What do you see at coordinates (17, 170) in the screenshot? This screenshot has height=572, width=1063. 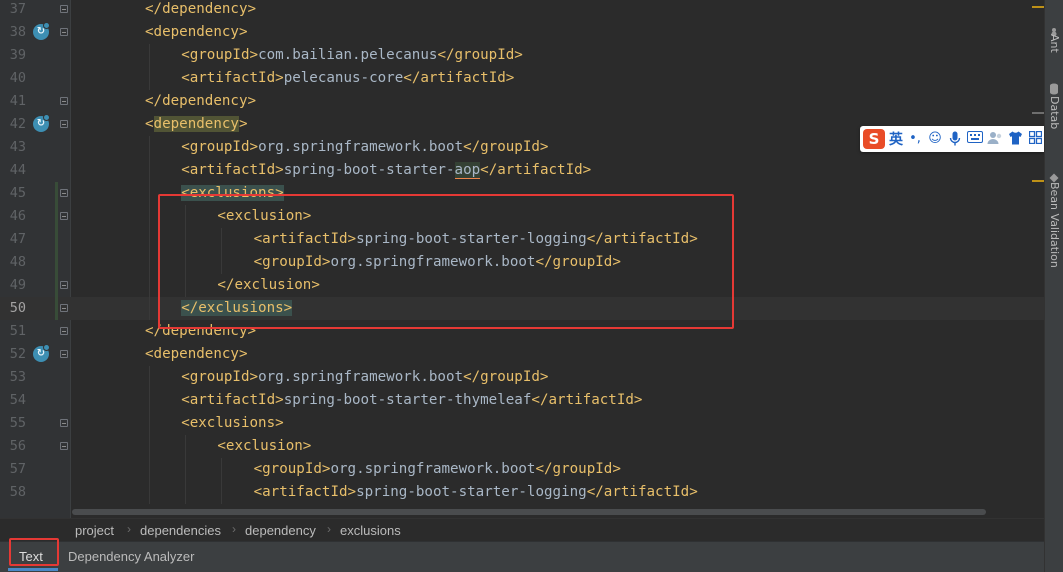 I see `line-number: 44` at bounding box center [17, 170].